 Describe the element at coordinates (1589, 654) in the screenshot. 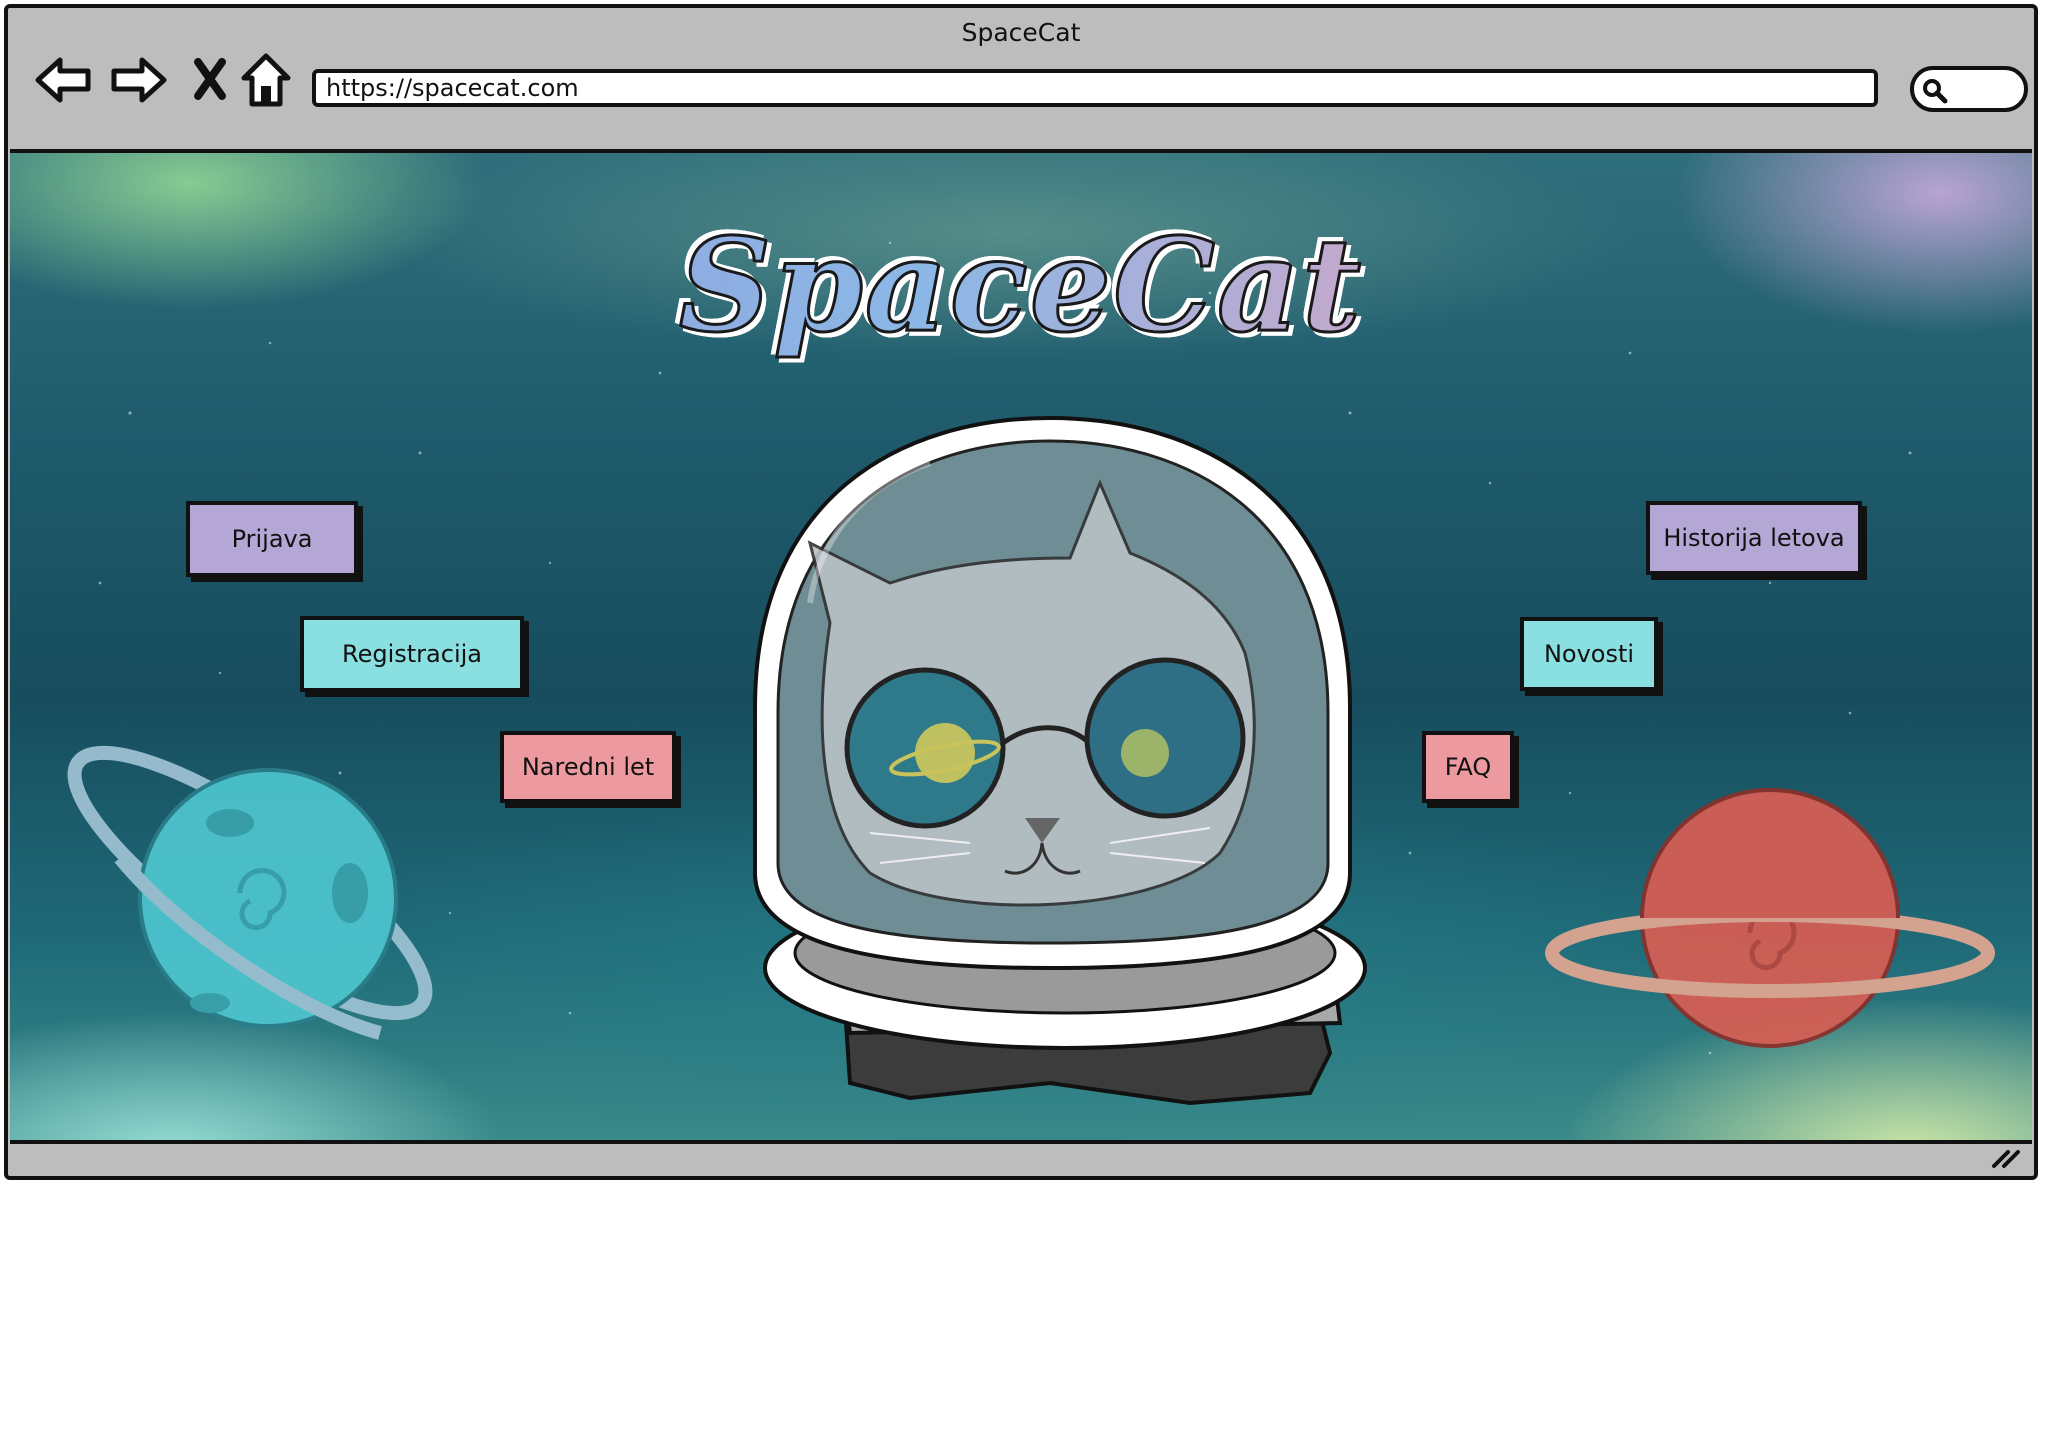

I see `news-button: Novosti` at that location.